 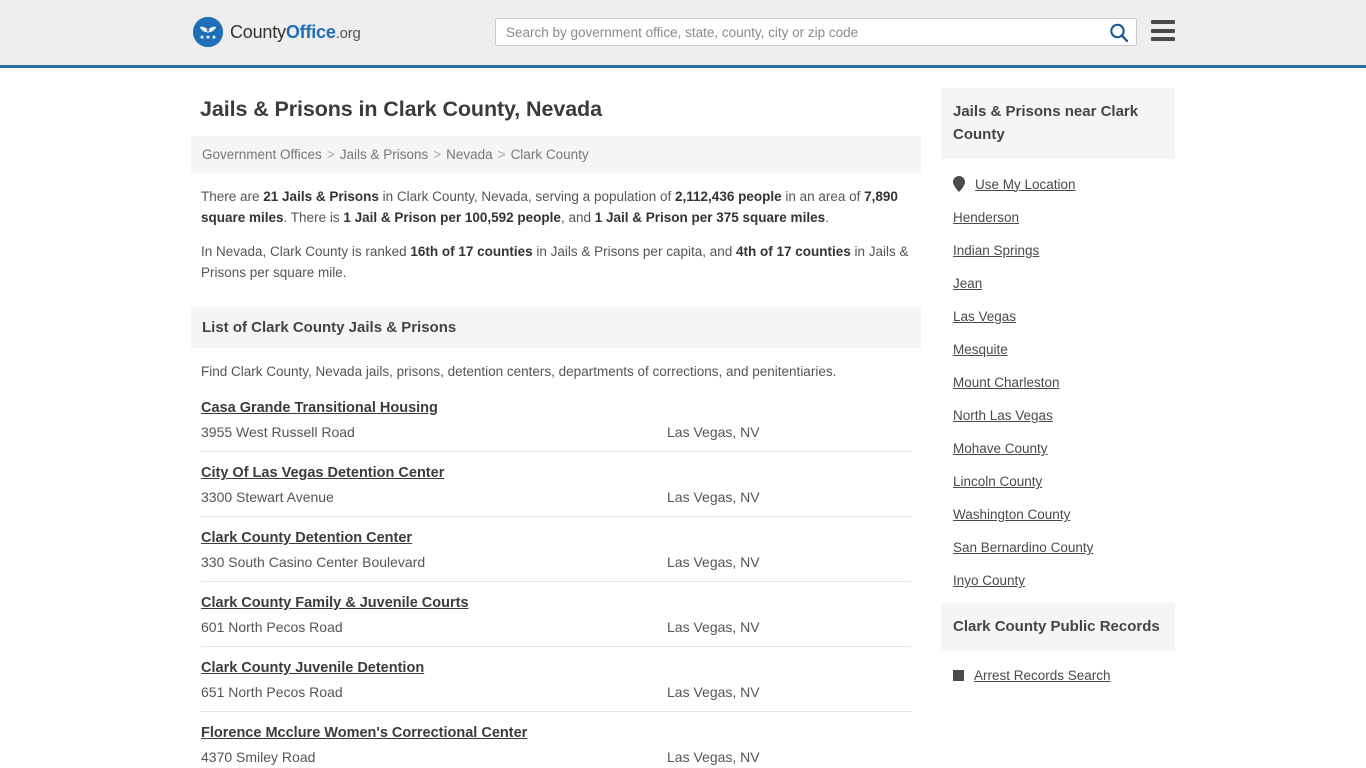 What do you see at coordinates (793, 251) in the screenshot?
I see `intro-highlight: 4th of 17 counties` at bounding box center [793, 251].